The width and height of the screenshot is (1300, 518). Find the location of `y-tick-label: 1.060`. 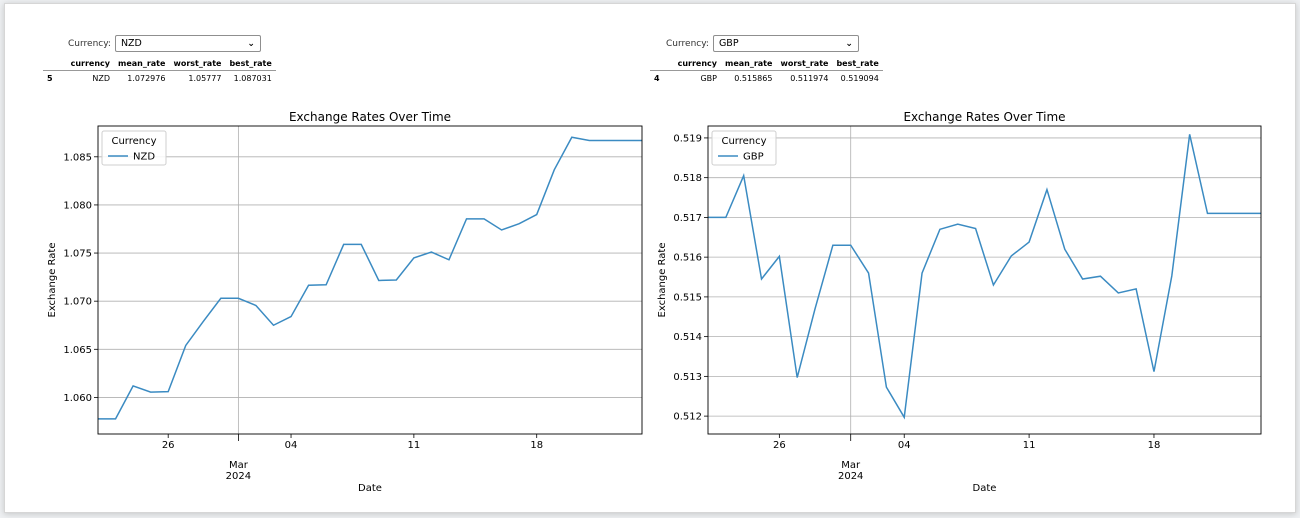

y-tick-label: 1.060 is located at coordinates (77, 398).